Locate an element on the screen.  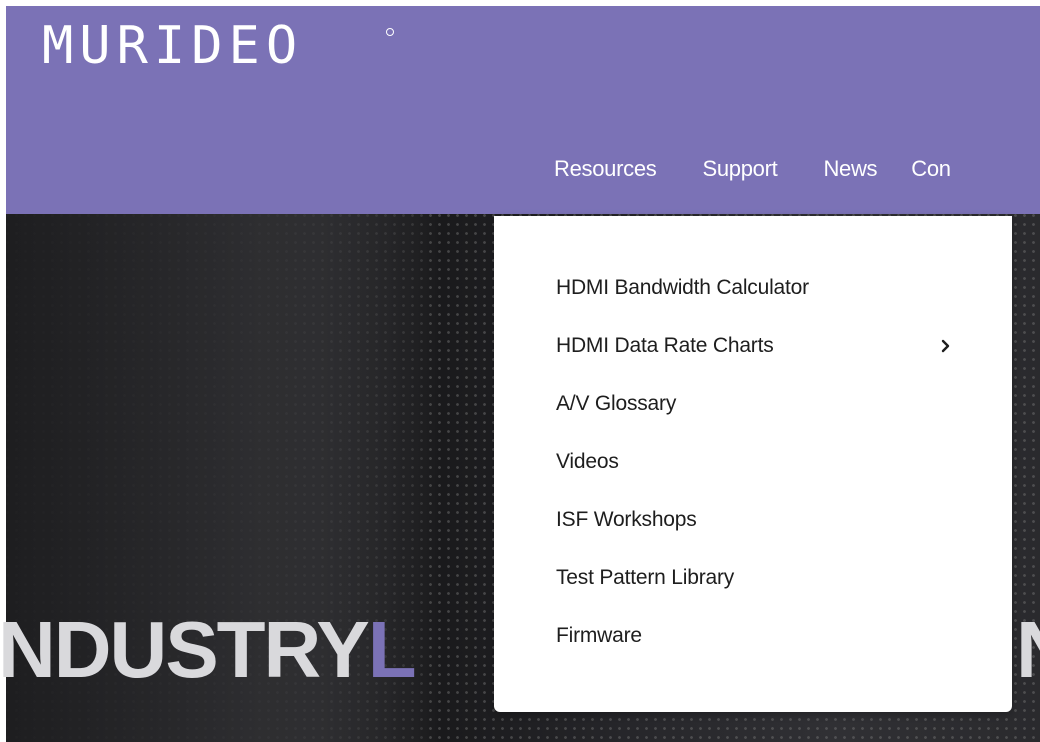
main-nav: Resources Support News Con is located at coordinates (775, 169).